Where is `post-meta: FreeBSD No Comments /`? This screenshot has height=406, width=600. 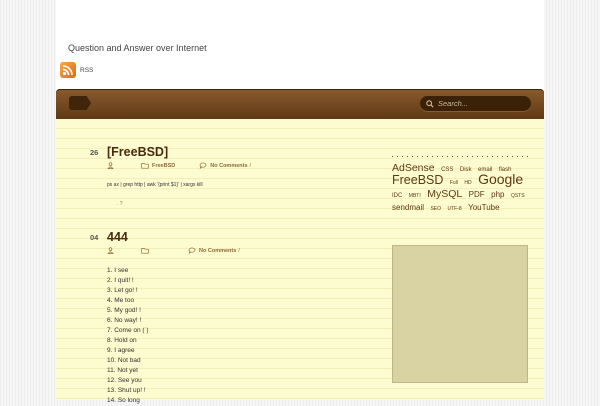 post-meta: FreeBSD No Comments / is located at coordinates (179, 165).